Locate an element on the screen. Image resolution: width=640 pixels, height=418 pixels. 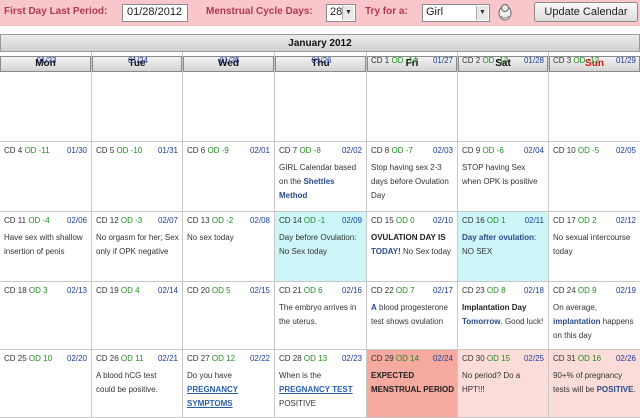
note-line: days before Ovulation is located at coordinates (410, 181).